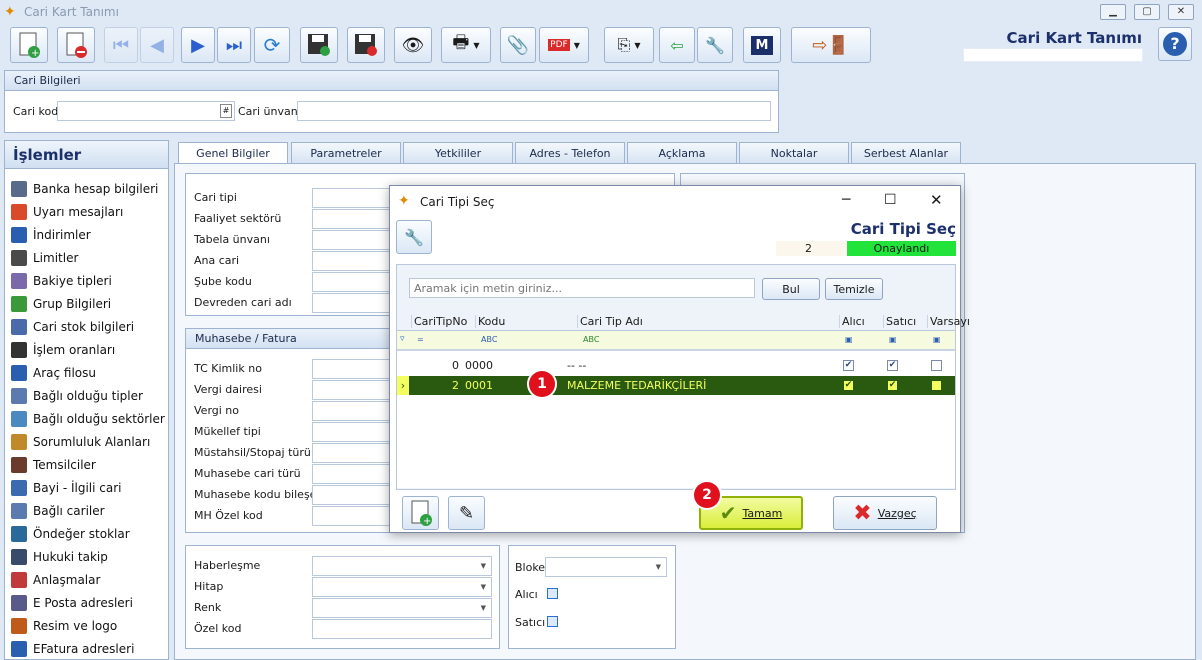 This screenshot has width=1202, height=660. I want to click on close-button: ✕, so click(1181, 12).